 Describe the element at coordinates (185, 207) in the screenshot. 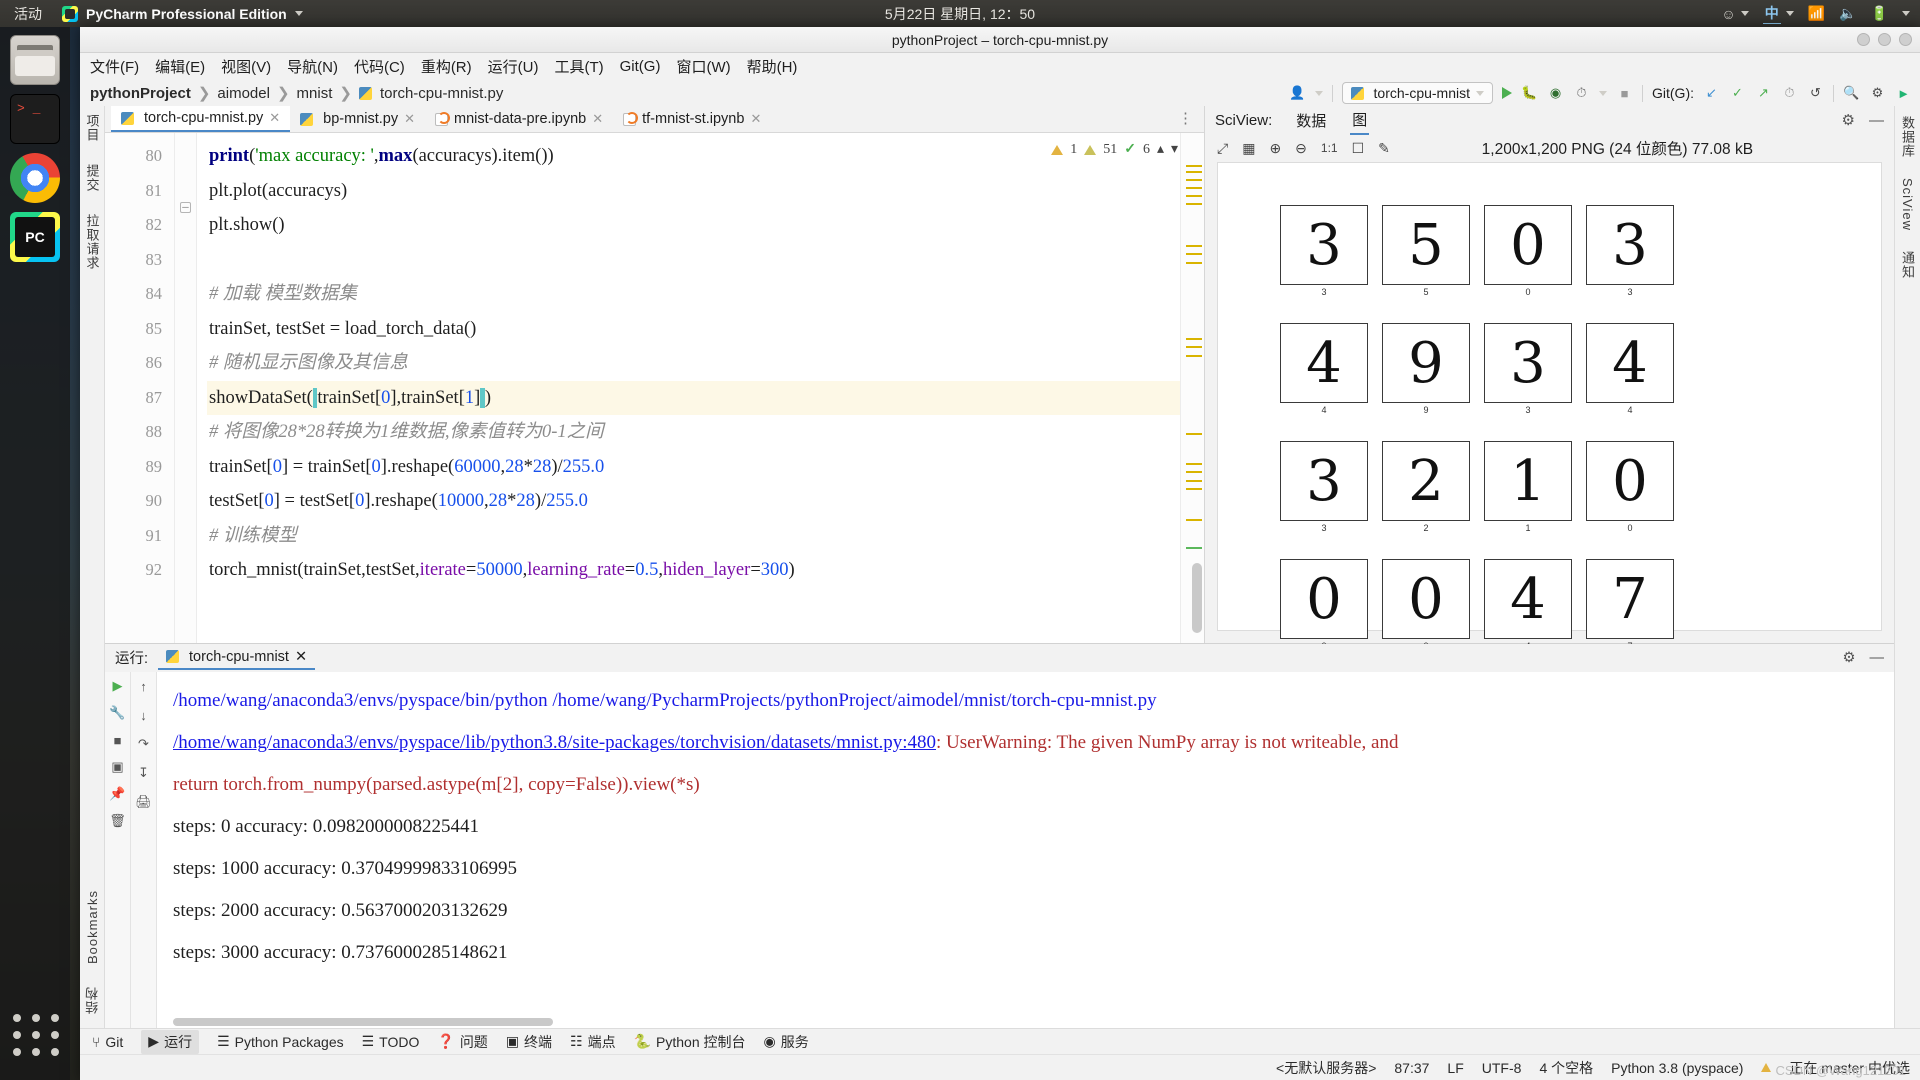

I see `fold-marker: ─` at that location.